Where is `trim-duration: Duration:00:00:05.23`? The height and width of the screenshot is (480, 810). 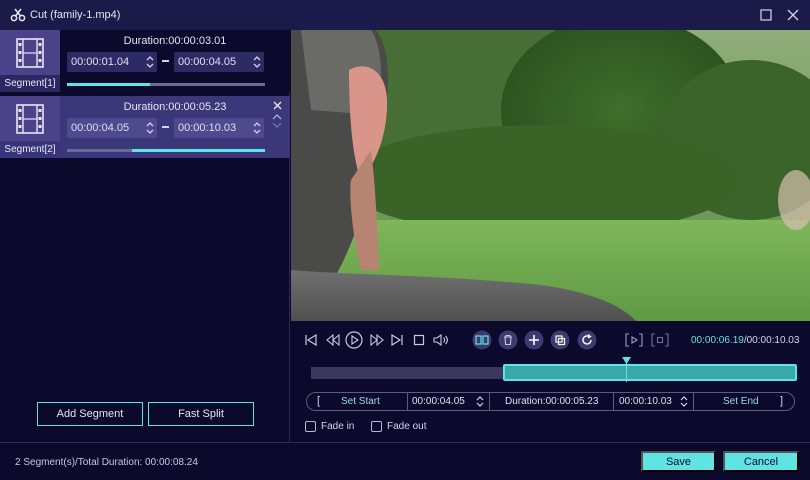
trim-duration: Duration:00:00:05.23 is located at coordinates (552, 401).